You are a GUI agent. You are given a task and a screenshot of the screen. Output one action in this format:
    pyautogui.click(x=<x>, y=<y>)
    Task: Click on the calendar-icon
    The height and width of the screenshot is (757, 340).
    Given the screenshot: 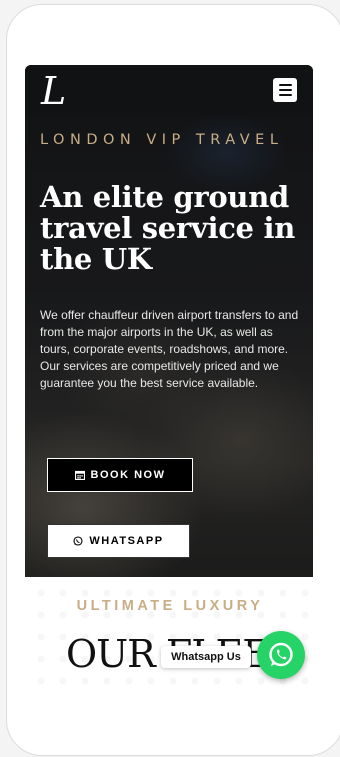 What is the action you would take?
    pyautogui.click(x=79, y=475)
    